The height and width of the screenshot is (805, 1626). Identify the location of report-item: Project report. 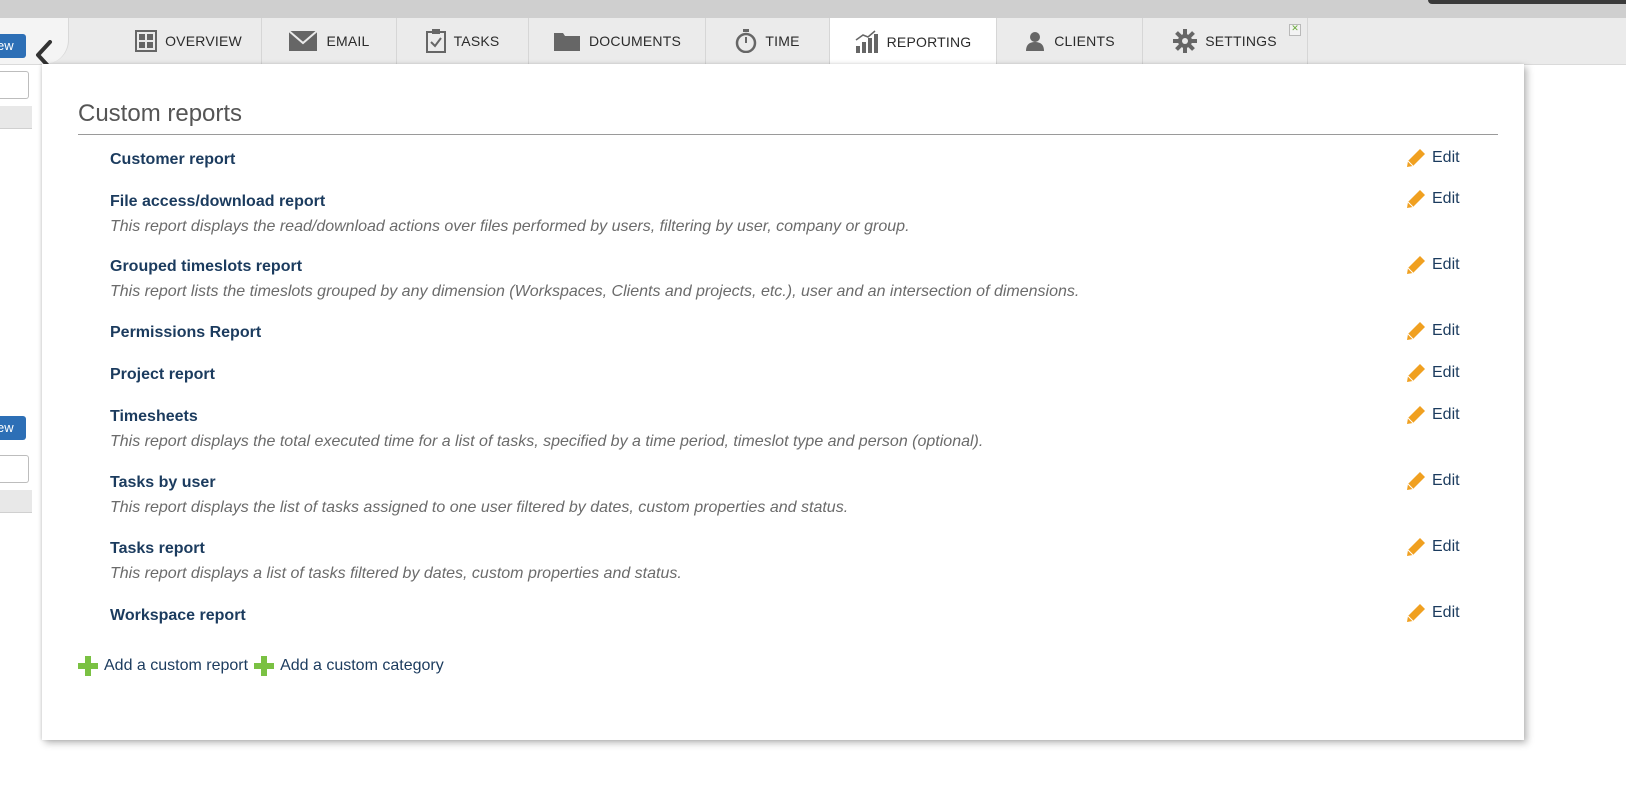
(790, 375).